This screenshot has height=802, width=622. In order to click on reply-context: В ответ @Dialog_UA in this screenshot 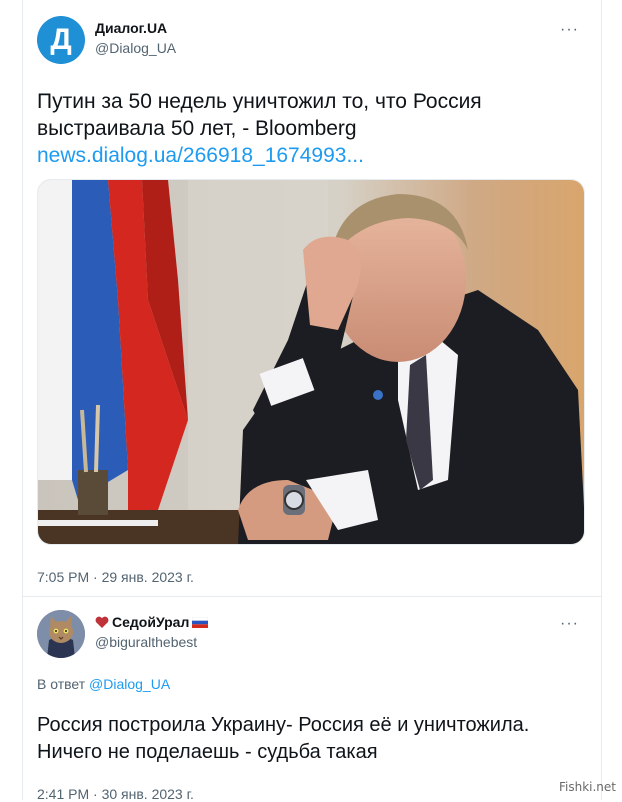, I will do `click(311, 684)`.